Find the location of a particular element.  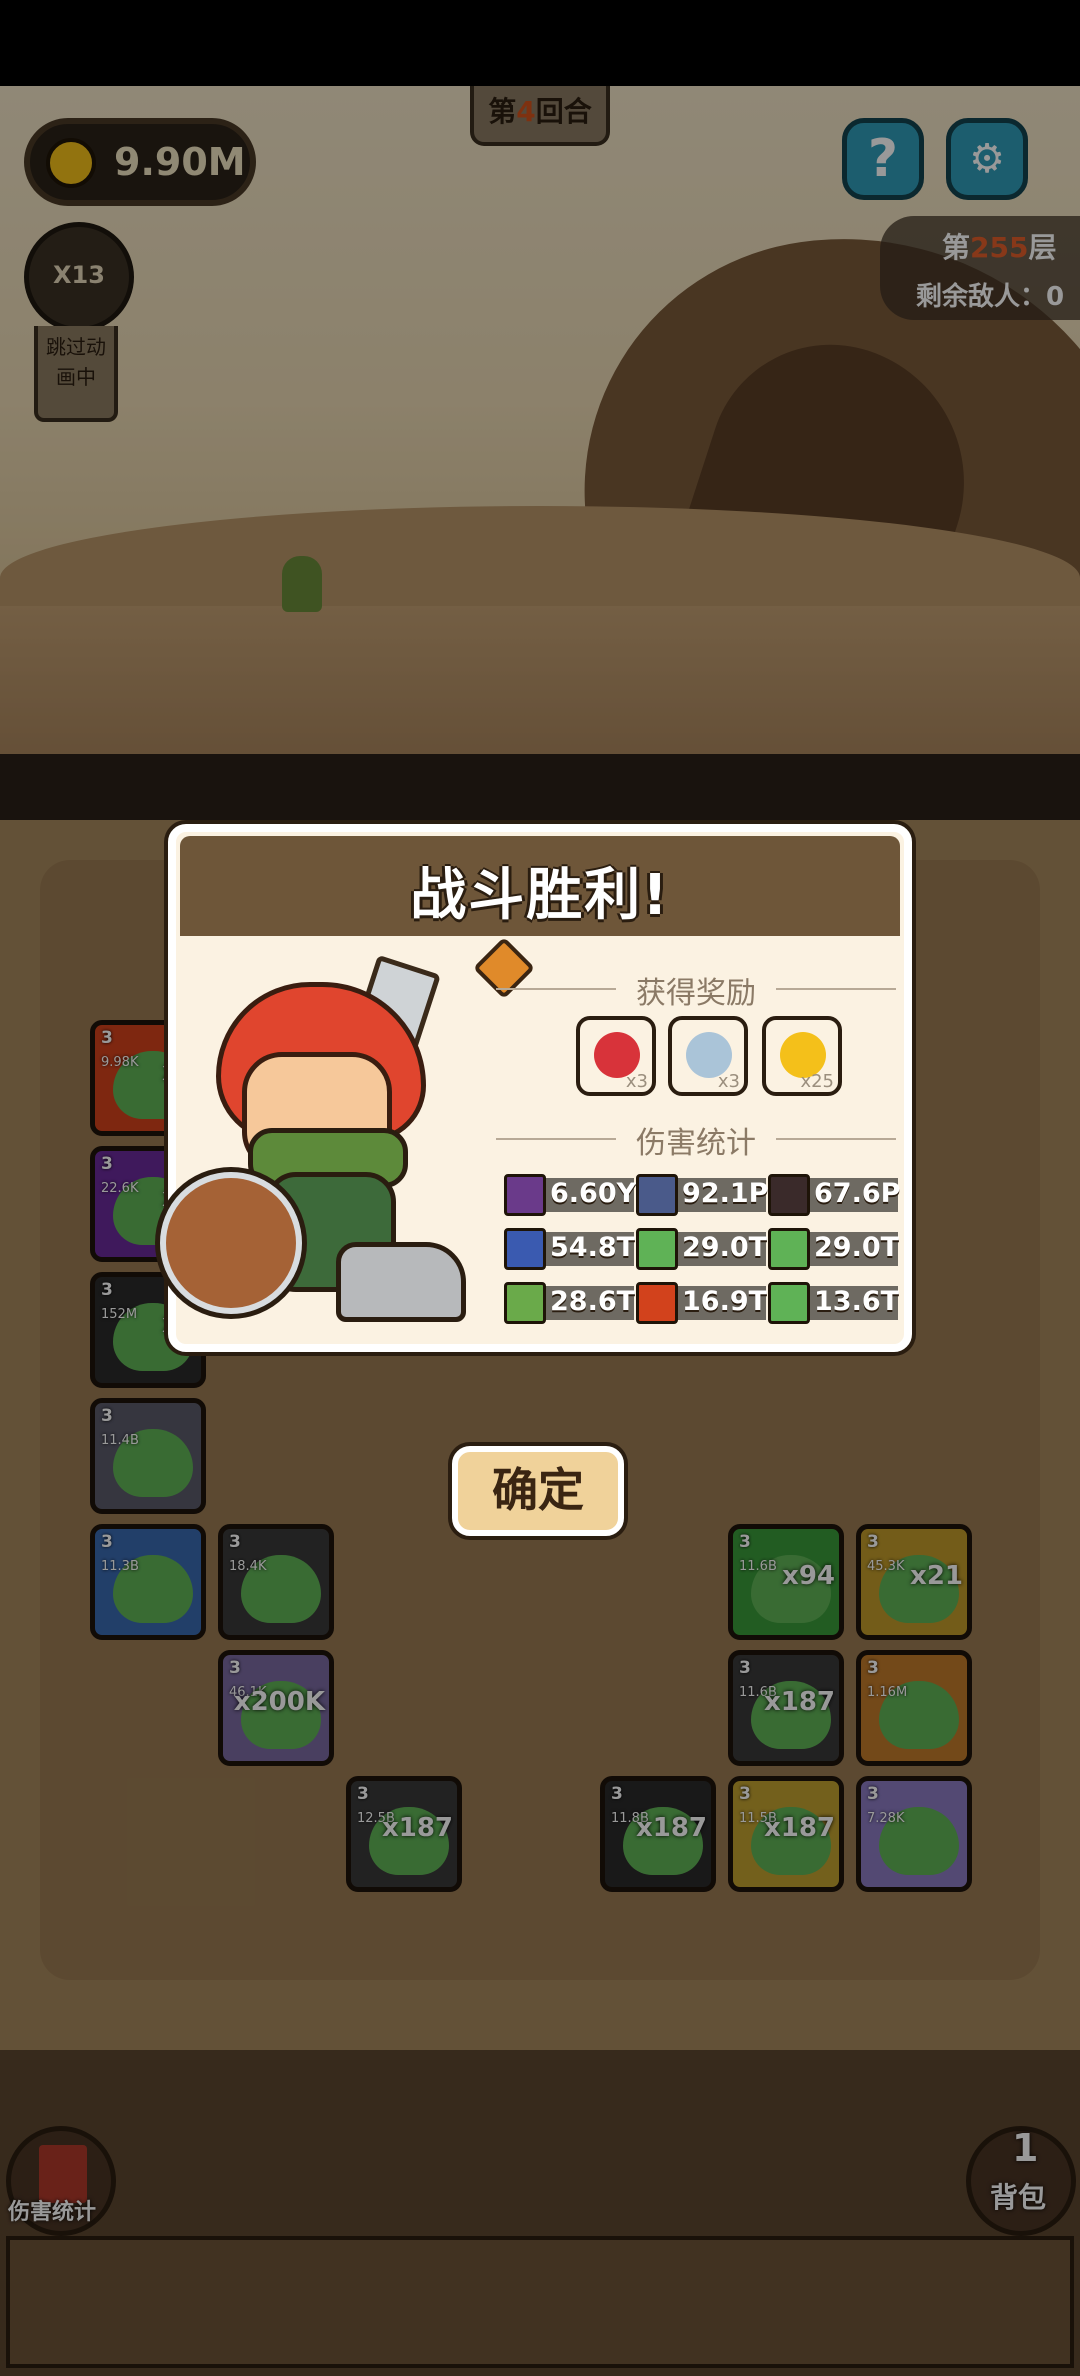

rewards-divider-left is located at coordinates (556, 989).